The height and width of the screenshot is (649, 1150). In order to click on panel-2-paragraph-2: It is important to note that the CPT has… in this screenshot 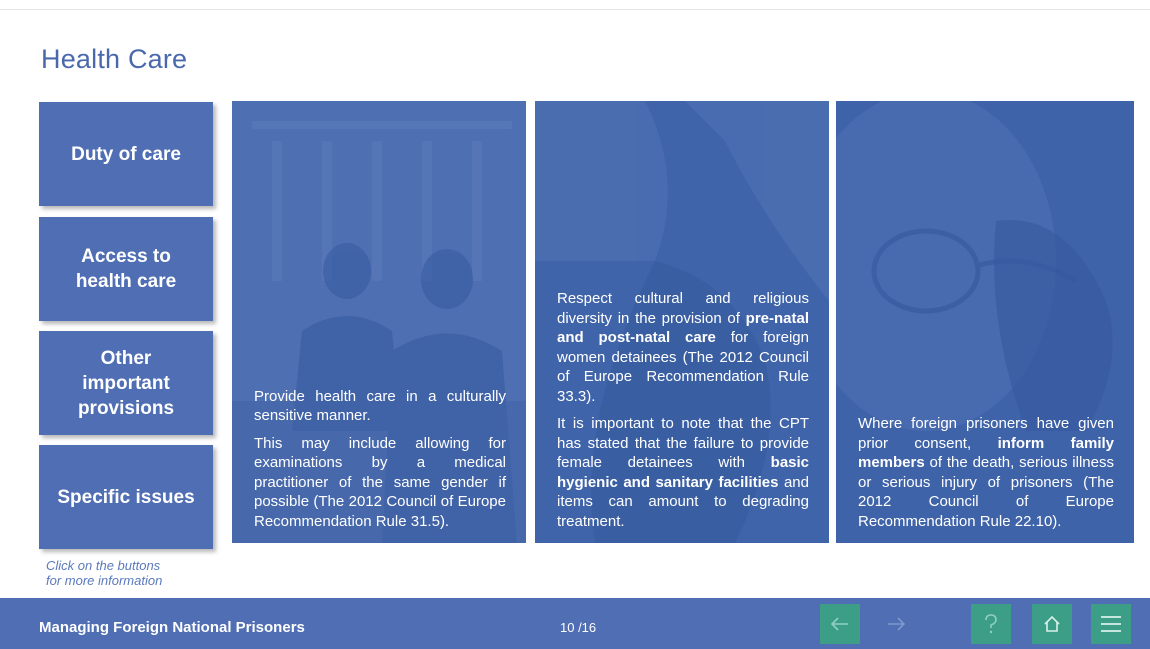, I will do `click(683, 472)`.